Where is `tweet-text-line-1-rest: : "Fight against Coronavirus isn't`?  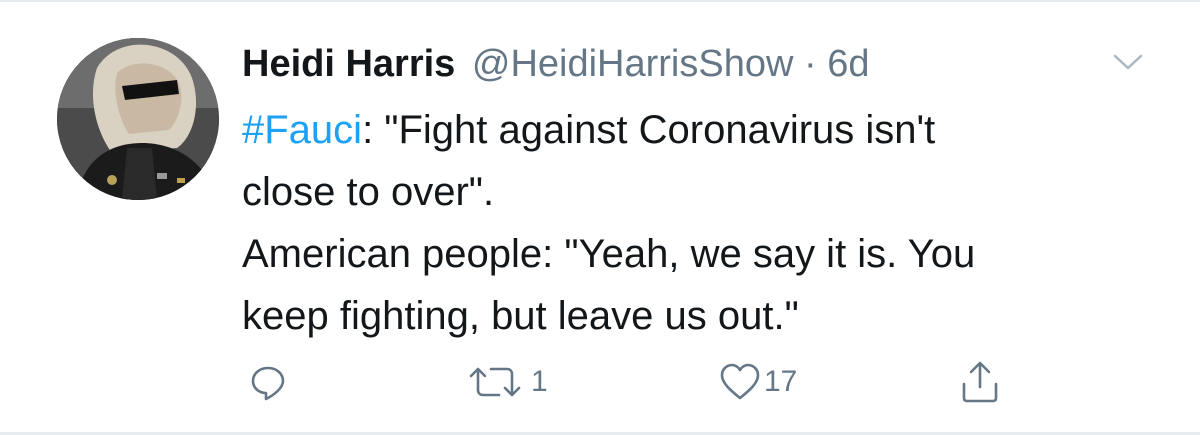 tweet-text-line-1-rest: : "Fight against Coronavirus isn't is located at coordinates (649, 130).